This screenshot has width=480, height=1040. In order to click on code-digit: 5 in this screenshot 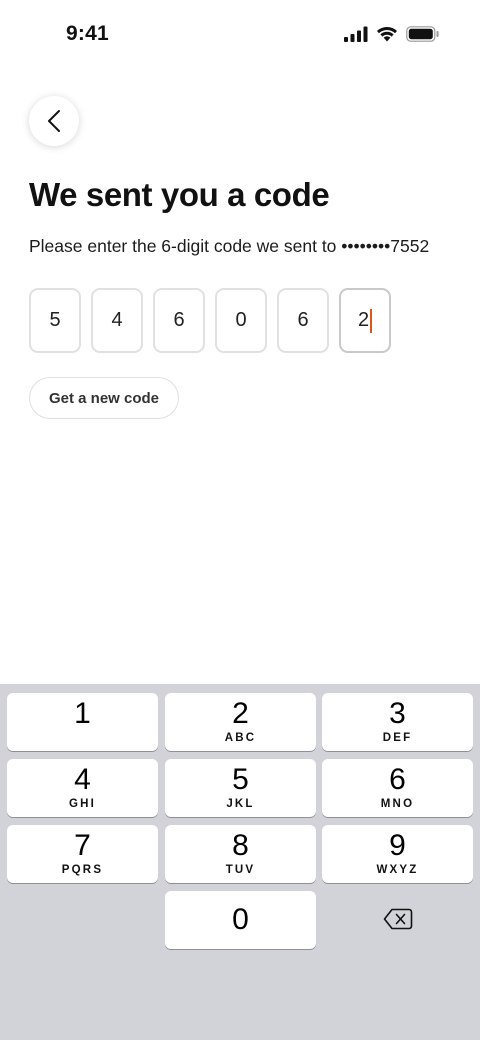, I will do `click(55, 320)`.